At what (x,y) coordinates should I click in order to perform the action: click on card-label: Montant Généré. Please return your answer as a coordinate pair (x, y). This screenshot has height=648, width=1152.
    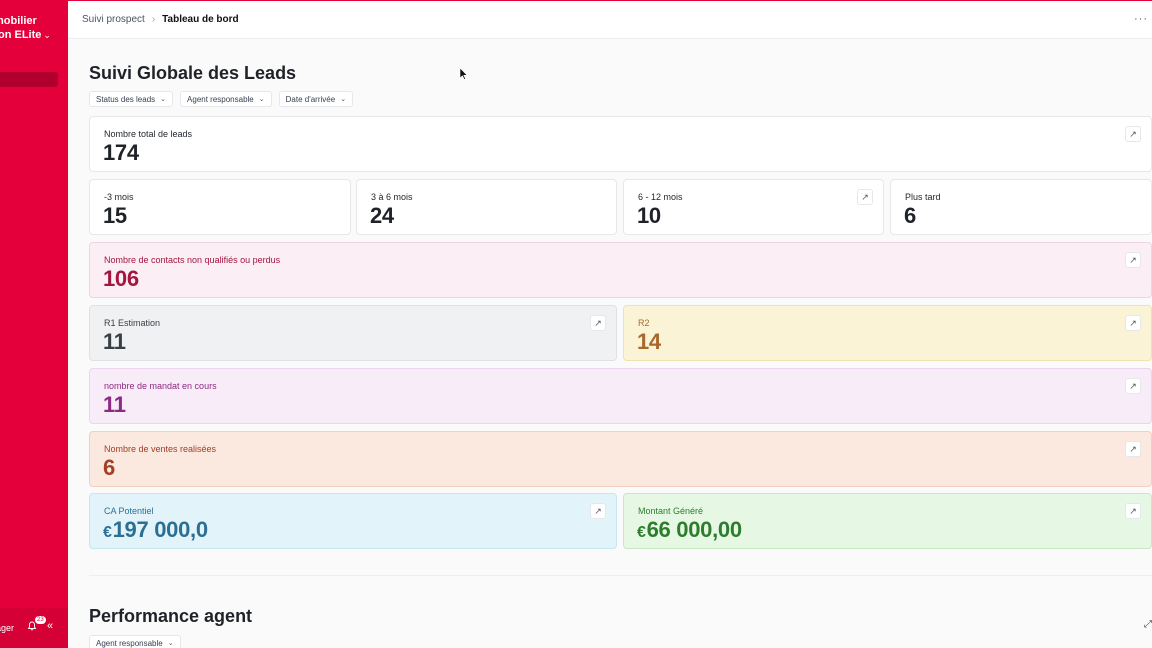
    Looking at the image, I should click on (671, 511).